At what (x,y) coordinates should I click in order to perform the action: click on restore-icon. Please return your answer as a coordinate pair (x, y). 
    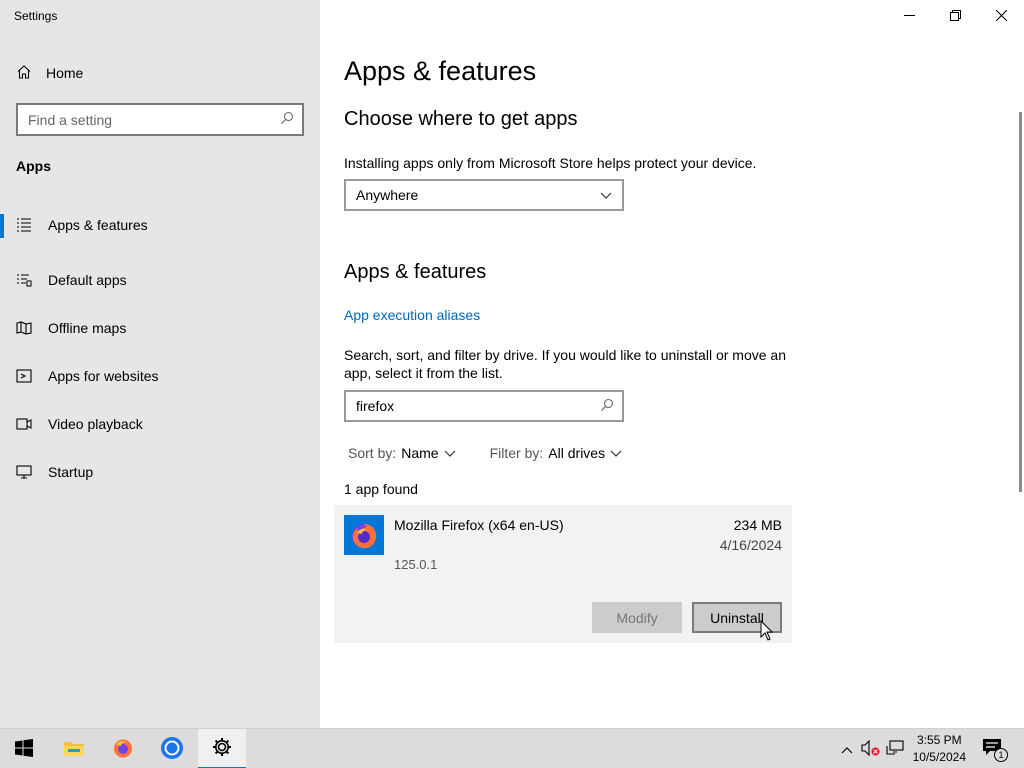
    Looking at the image, I should click on (955, 16).